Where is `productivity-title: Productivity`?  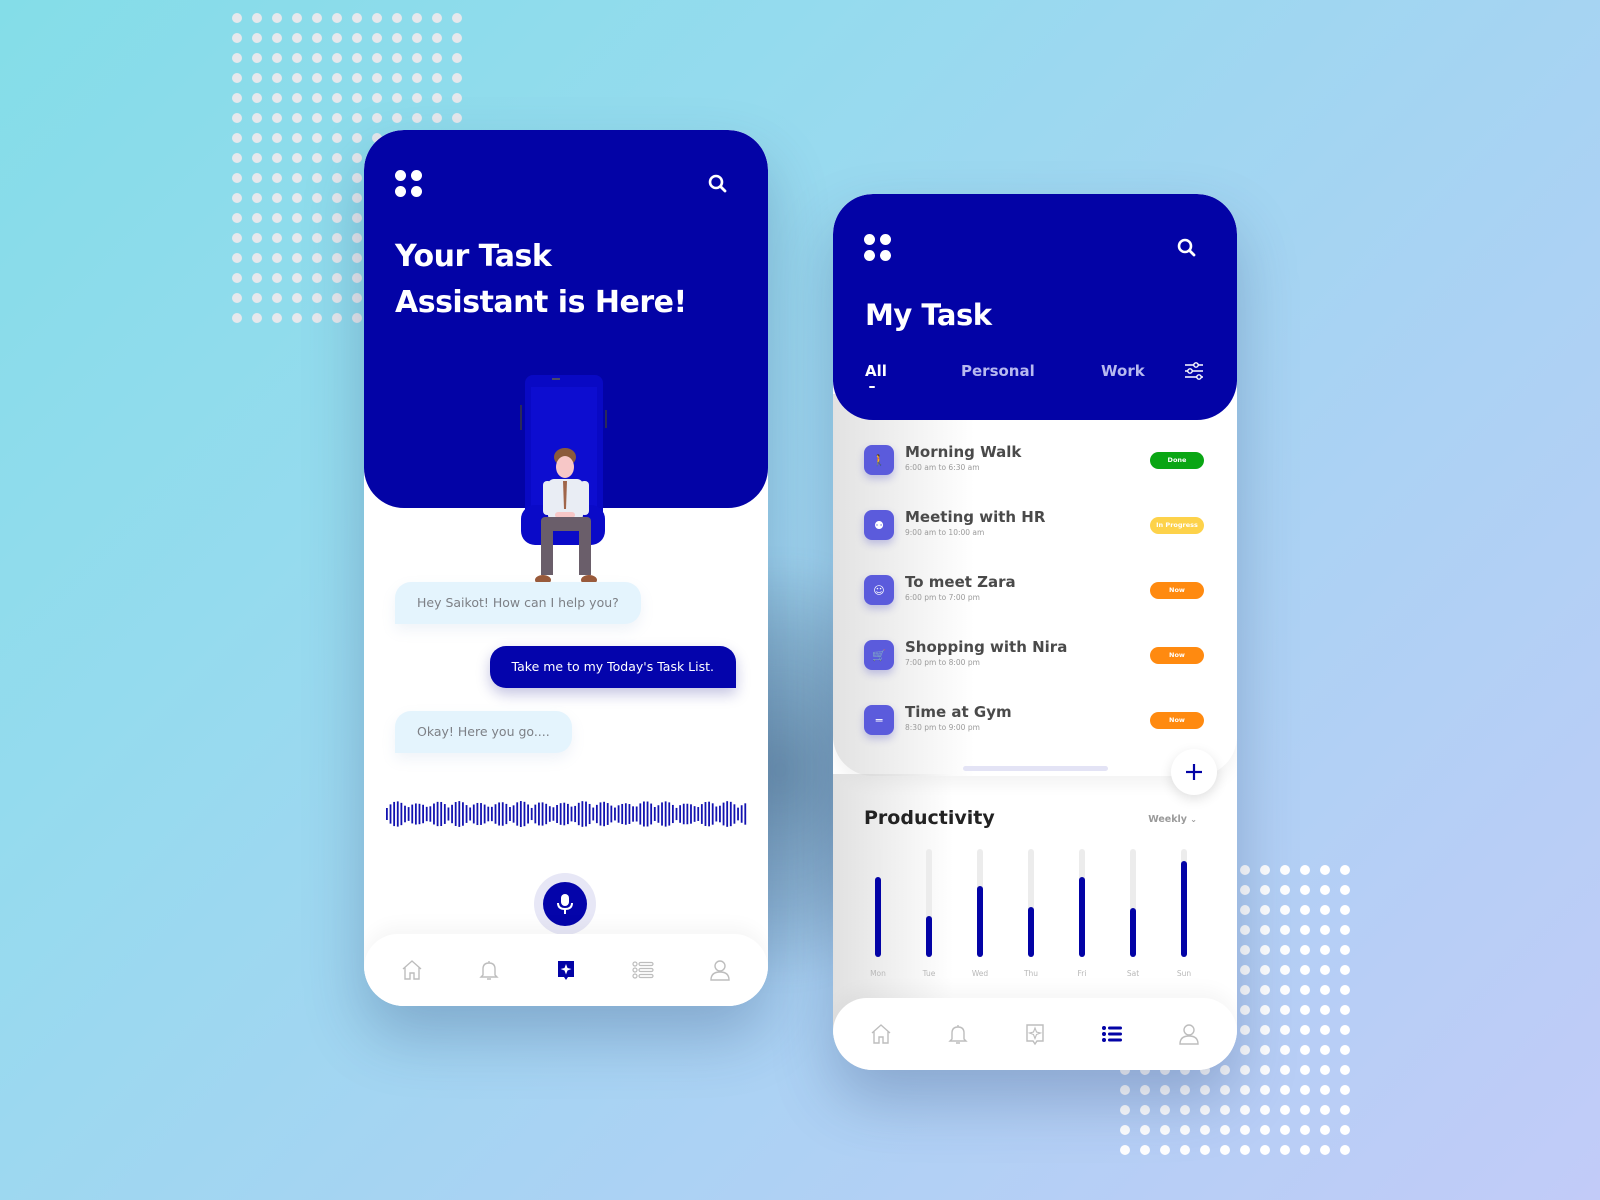 productivity-title: Productivity is located at coordinates (929, 818).